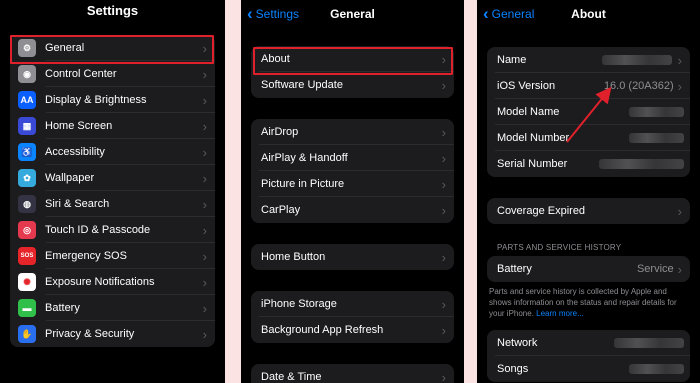 The image size is (700, 383). Describe the element at coordinates (352, 132) in the screenshot. I see `row-airdrop: AirDrop ›` at that location.